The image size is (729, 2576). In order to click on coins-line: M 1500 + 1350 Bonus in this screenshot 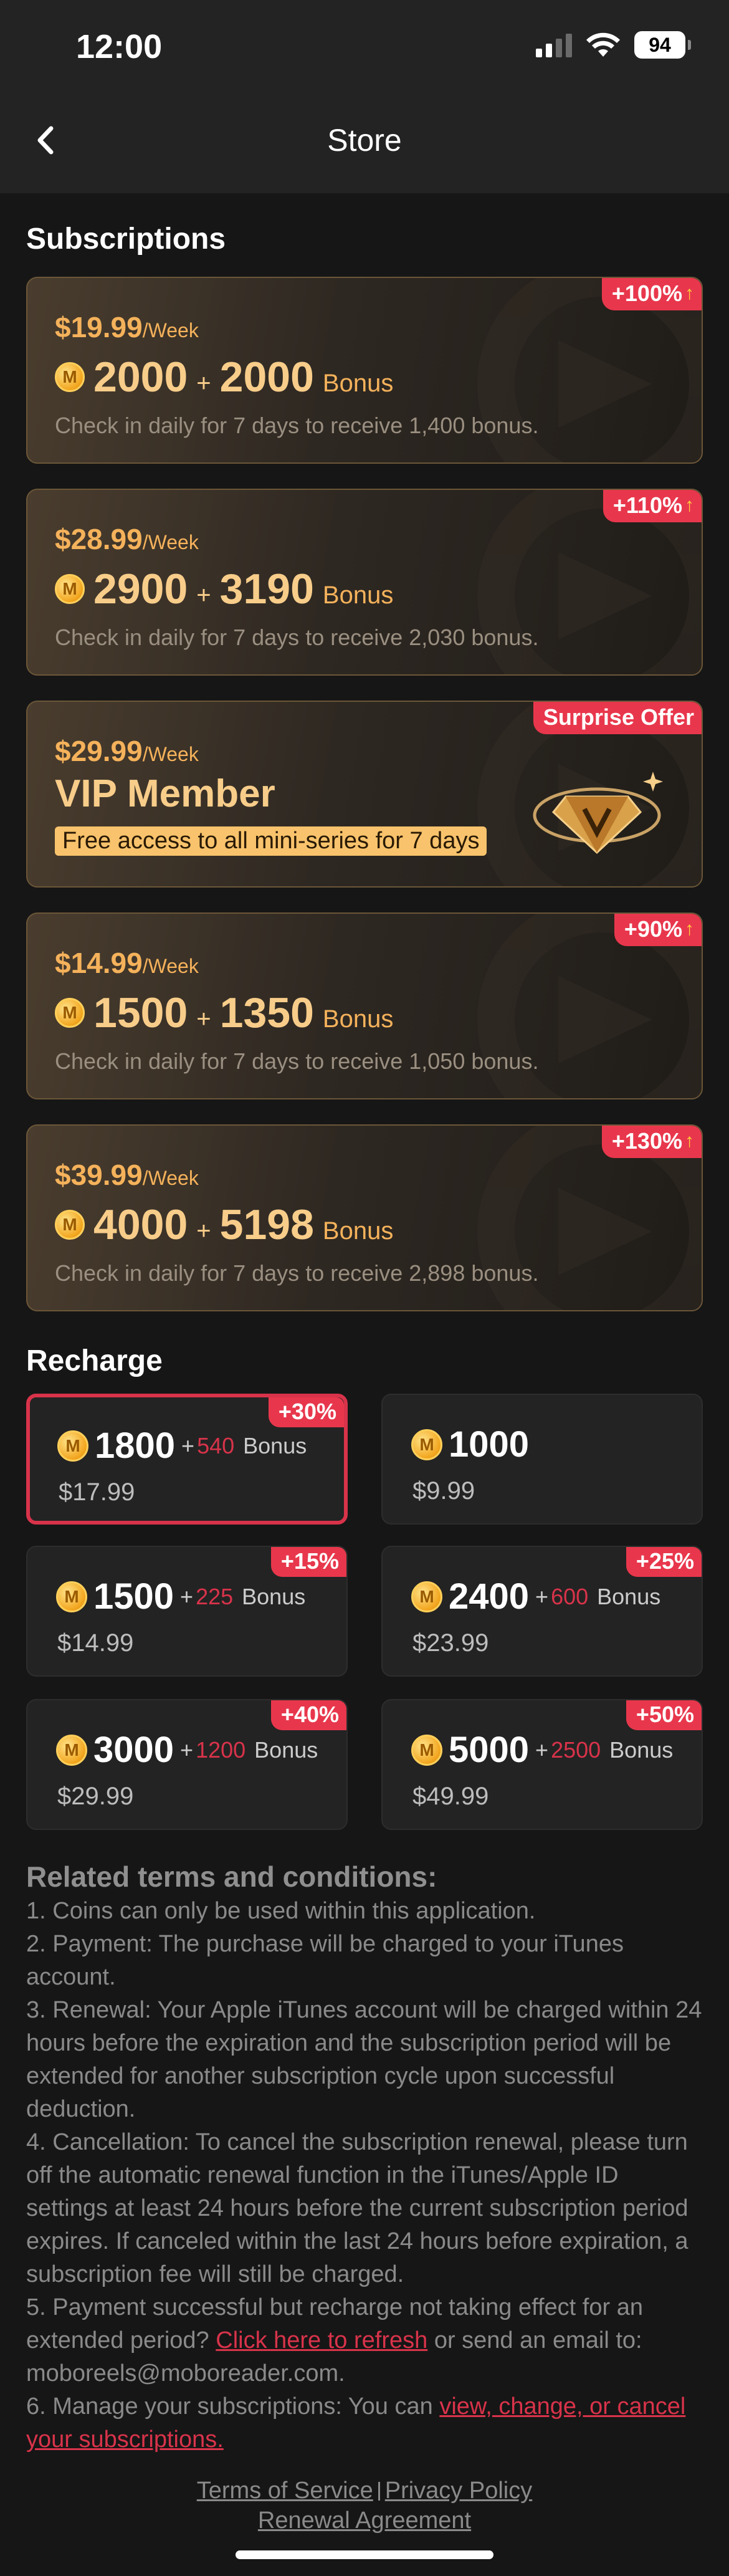, I will do `click(224, 1013)`.